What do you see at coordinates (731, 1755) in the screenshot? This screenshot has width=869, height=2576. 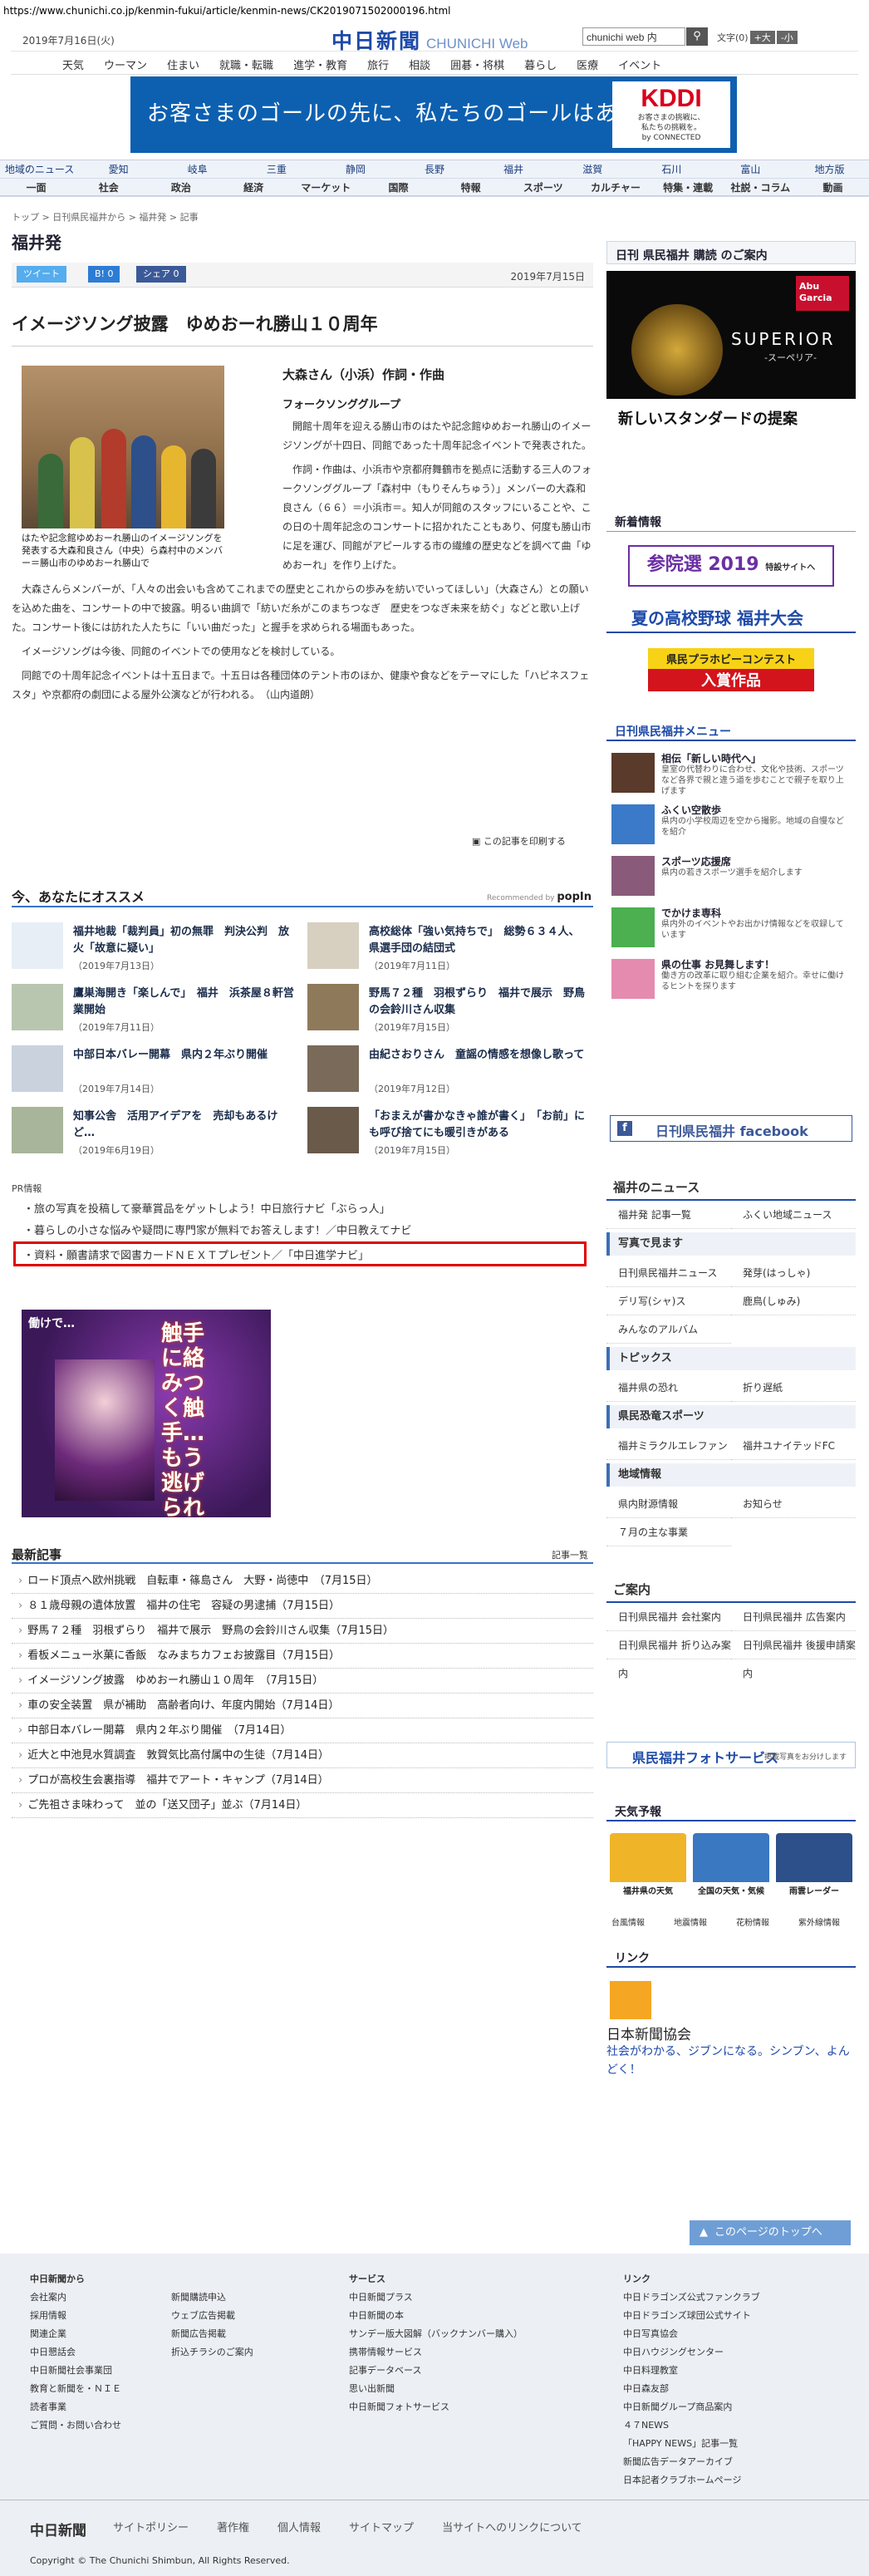 I see `photo-service-banner: 県民福井フォトサービス 掲載写真をお分けします` at bounding box center [731, 1755].